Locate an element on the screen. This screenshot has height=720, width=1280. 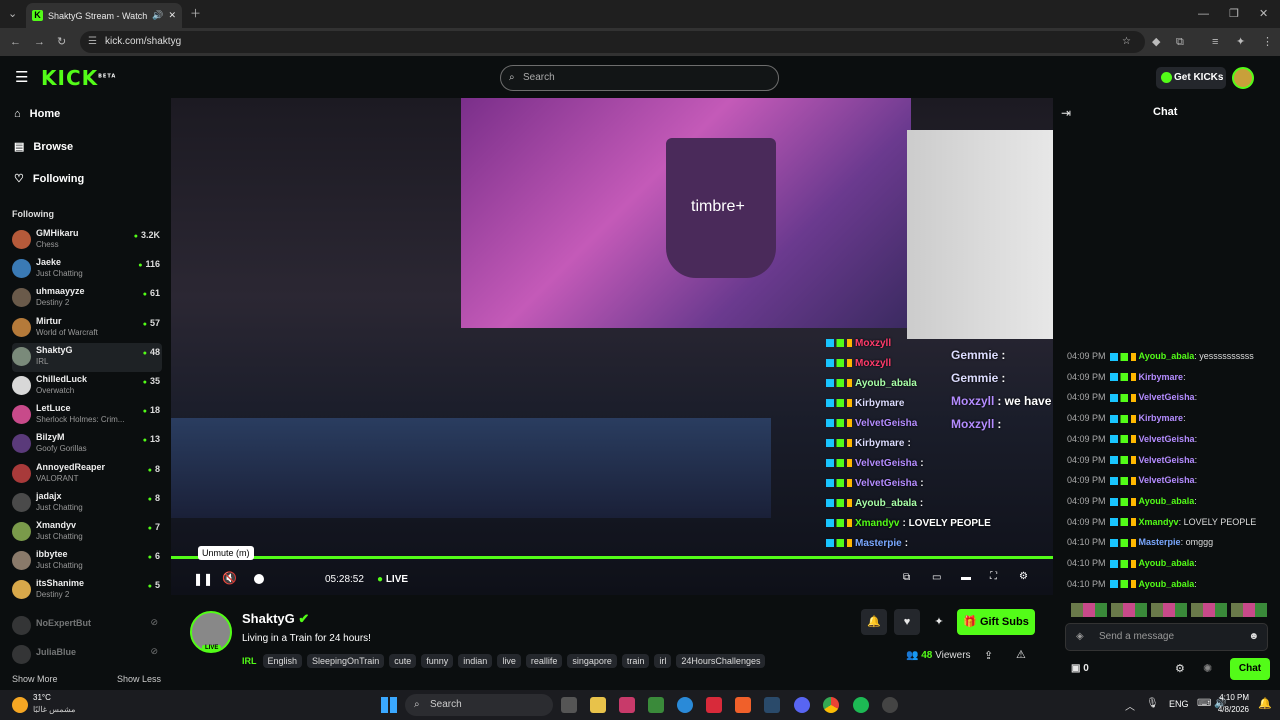
taskbar-search: ⌕ Search is located at coordinates (479, 705).